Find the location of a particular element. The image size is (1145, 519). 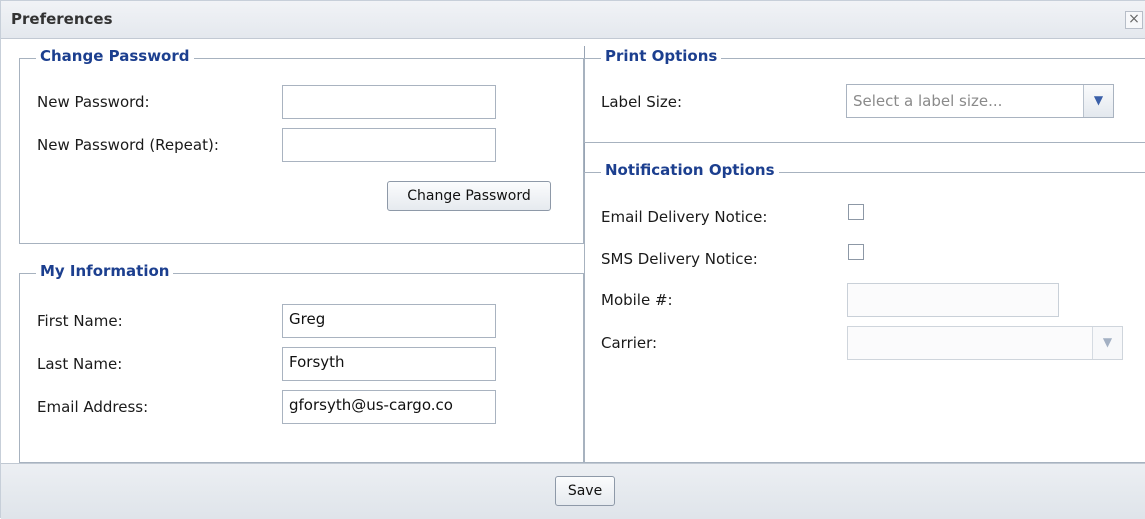

new-password-field is located at coordinates (389, 102).